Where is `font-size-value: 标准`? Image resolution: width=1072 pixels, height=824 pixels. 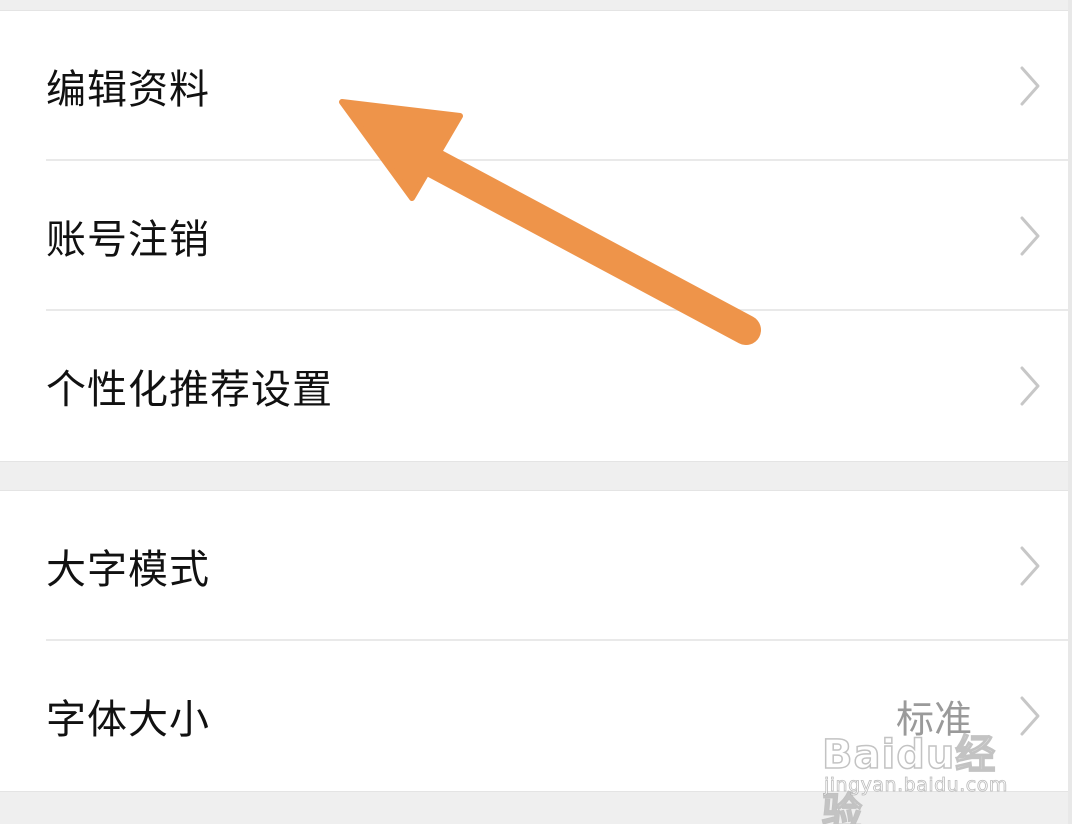
font-size-value: 标准 is located at coordinates (933, 719).